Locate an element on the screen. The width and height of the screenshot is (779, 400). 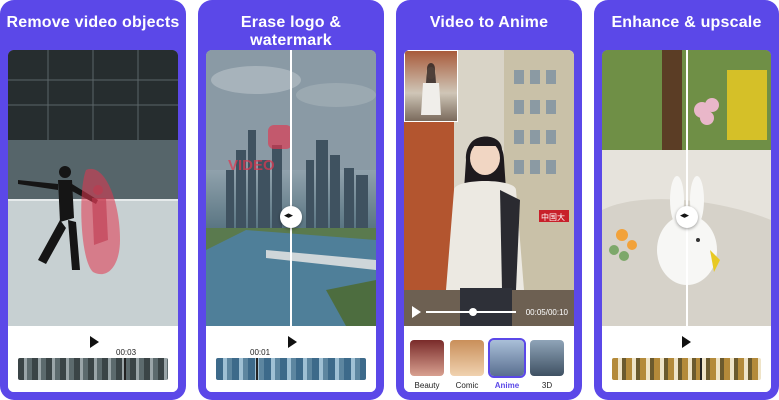
original-video-inset is located at coordinates (431, 86).